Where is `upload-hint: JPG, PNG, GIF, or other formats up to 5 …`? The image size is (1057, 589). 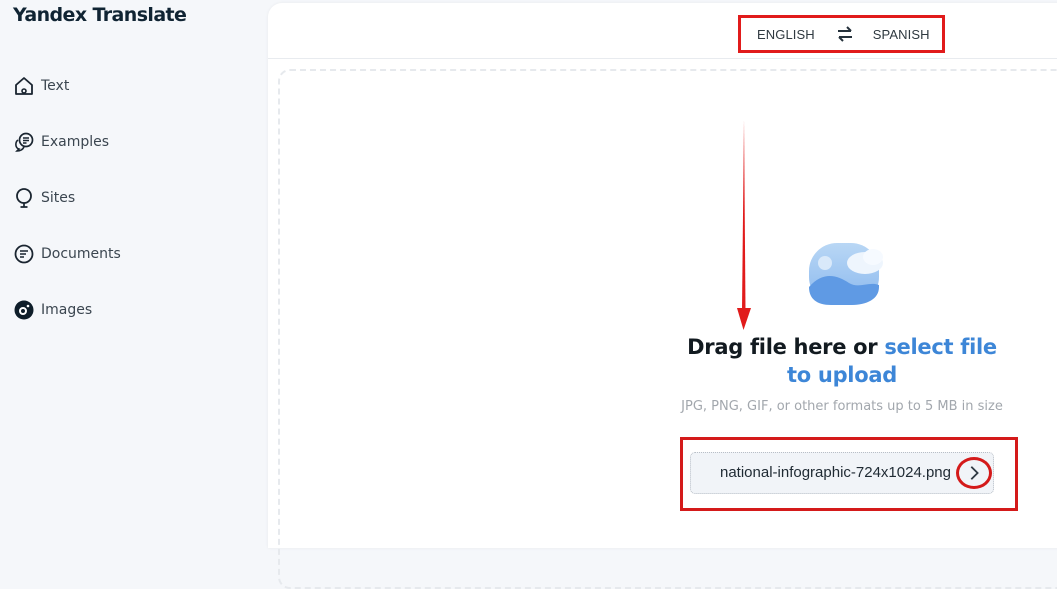
upload-hint: JPG, PNG, GIF, or other formats up to 5 … is located at coordinates (842, 406).